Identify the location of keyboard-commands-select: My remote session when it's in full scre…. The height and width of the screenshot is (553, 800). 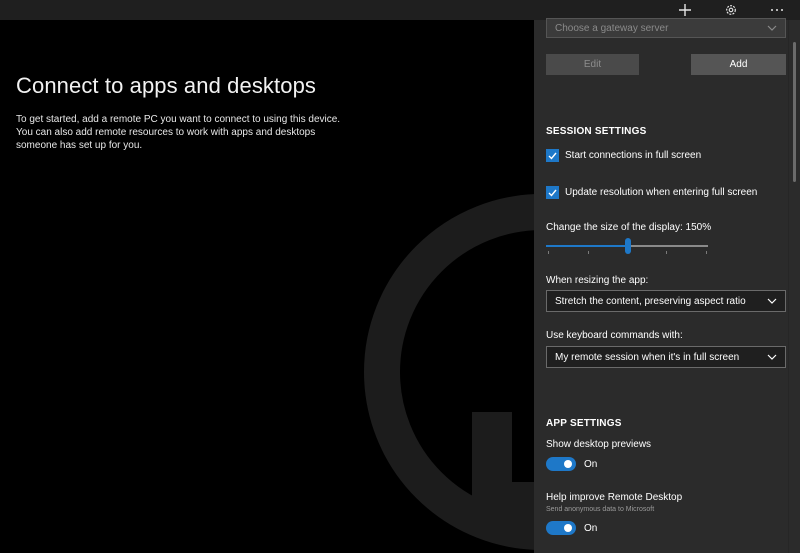
(666, 357).